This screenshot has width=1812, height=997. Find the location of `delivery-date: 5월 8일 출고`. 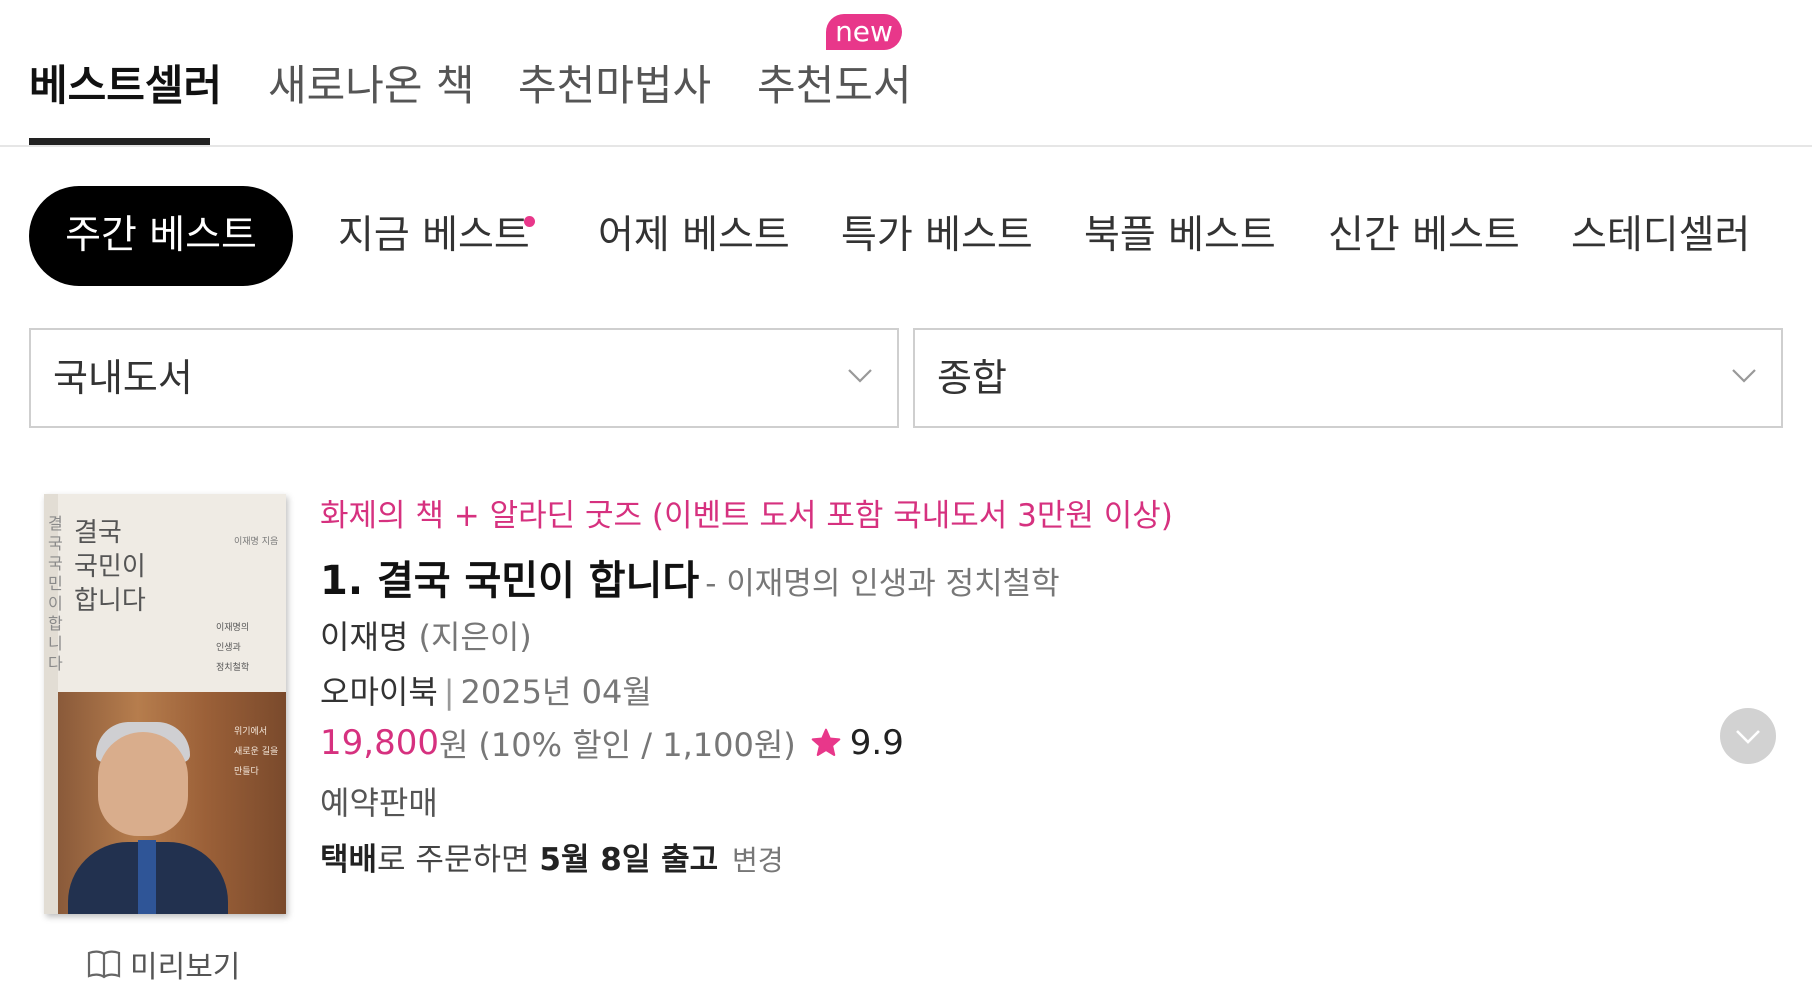

delivery-date: 5월 8일 출고 is located at coordinates (629, 860).